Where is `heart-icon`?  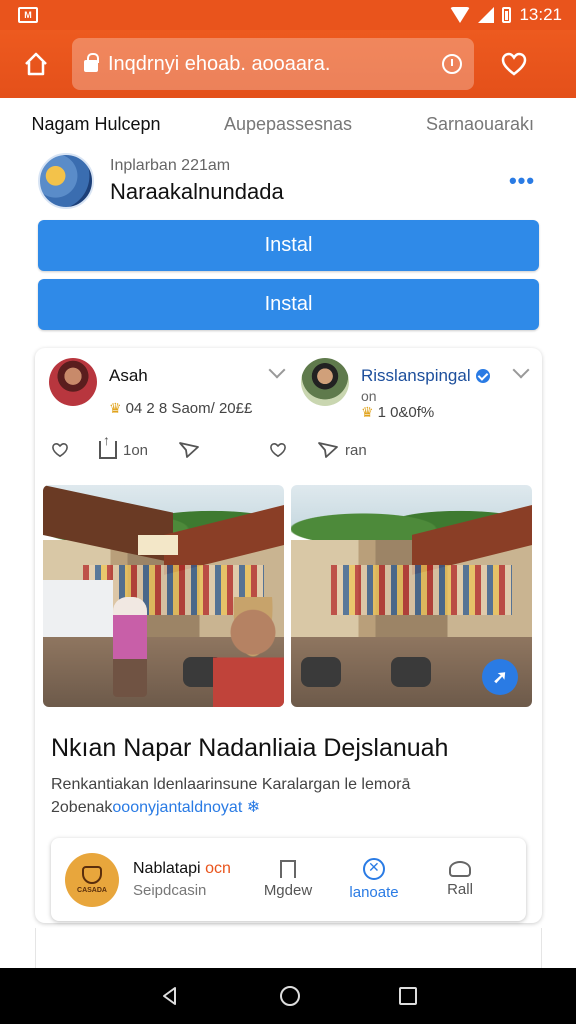
heart-icon is located at coordinates (514, 64).